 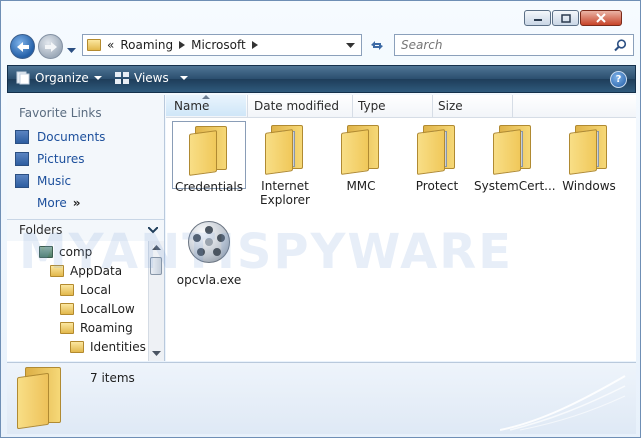 I want to click on tree-item-local: Local, so click(x=85, y=290).